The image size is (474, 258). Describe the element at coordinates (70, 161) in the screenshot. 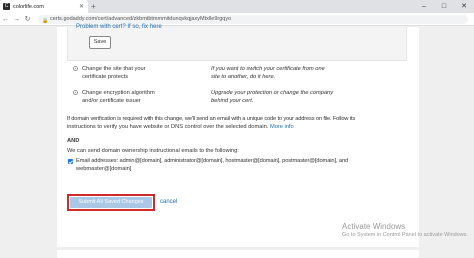

I see `email-checkbox` at that location.